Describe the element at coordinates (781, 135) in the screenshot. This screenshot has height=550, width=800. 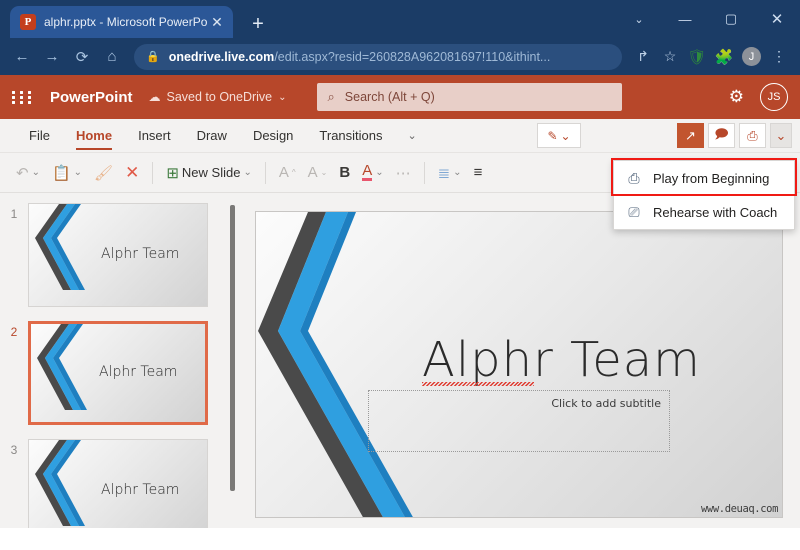
I see `present-dropdown-chevron-icon: ⌄` at that location.